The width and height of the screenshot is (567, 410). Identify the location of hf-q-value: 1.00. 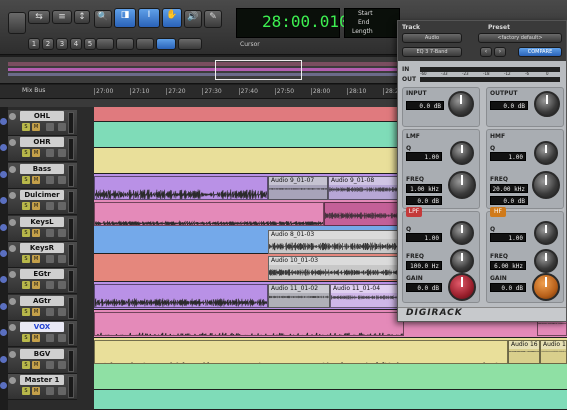
(508, 237).